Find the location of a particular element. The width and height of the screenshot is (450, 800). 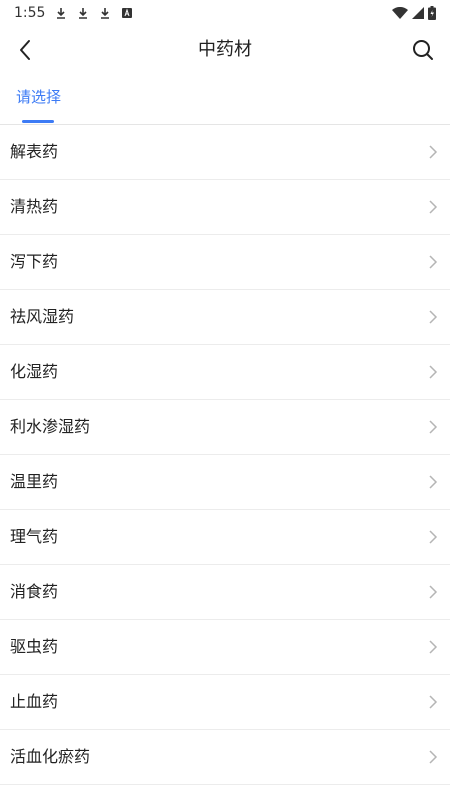

list-item-label: 温里药 is located at coordinates (34, 481).